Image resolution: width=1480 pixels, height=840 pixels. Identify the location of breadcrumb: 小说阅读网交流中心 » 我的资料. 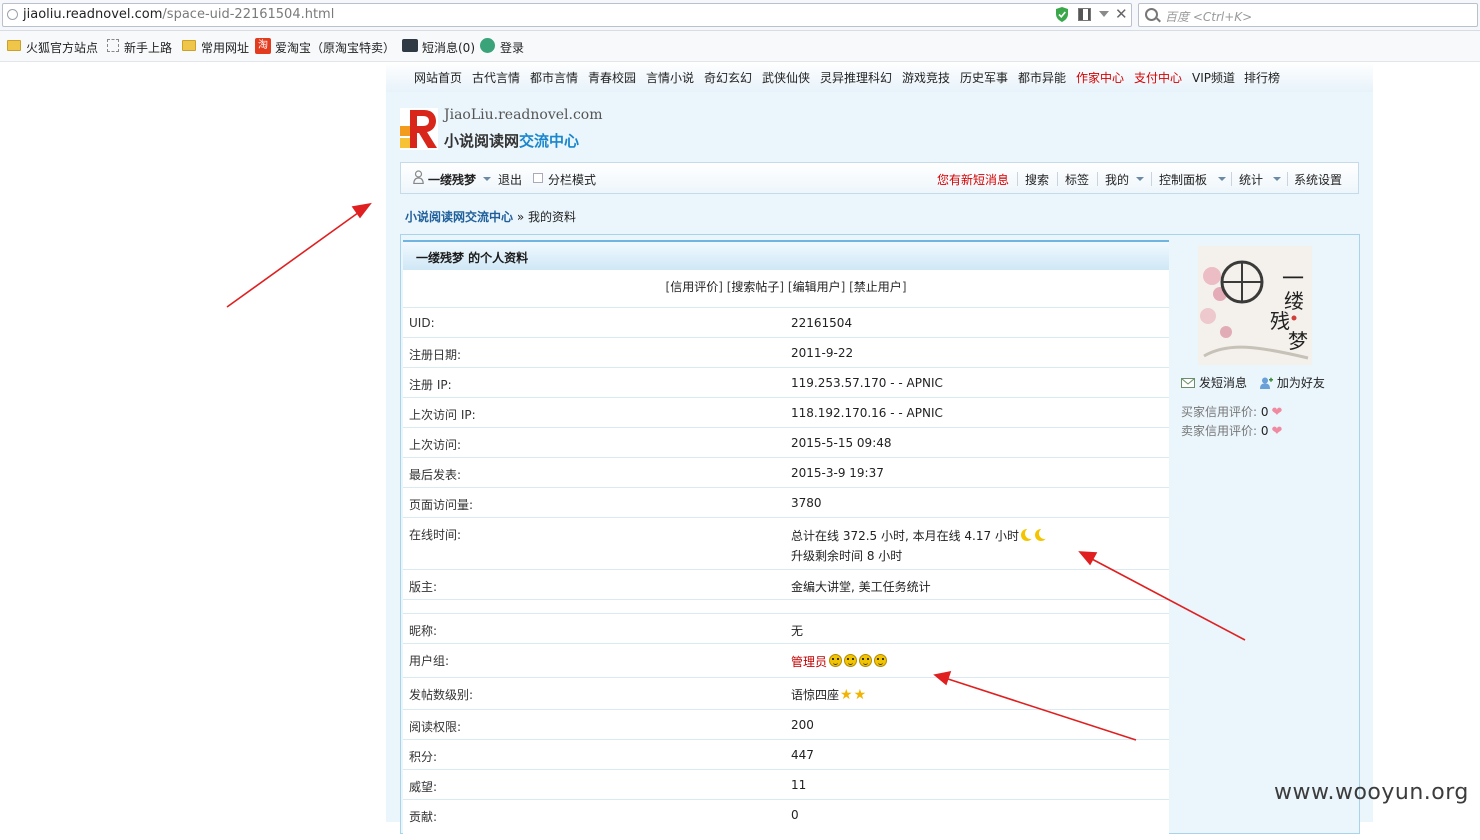
(490, 216).